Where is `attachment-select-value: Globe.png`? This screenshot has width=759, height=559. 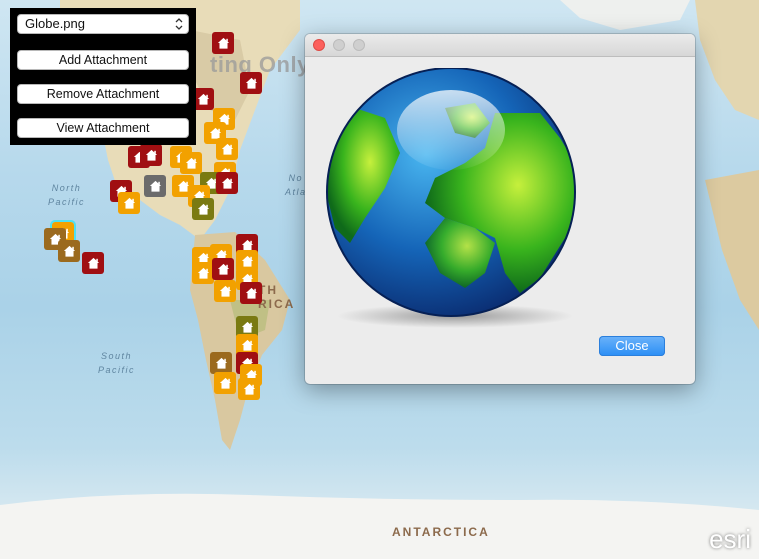 attachment-select-value: Globe.png is located at coordinates (55, 23).